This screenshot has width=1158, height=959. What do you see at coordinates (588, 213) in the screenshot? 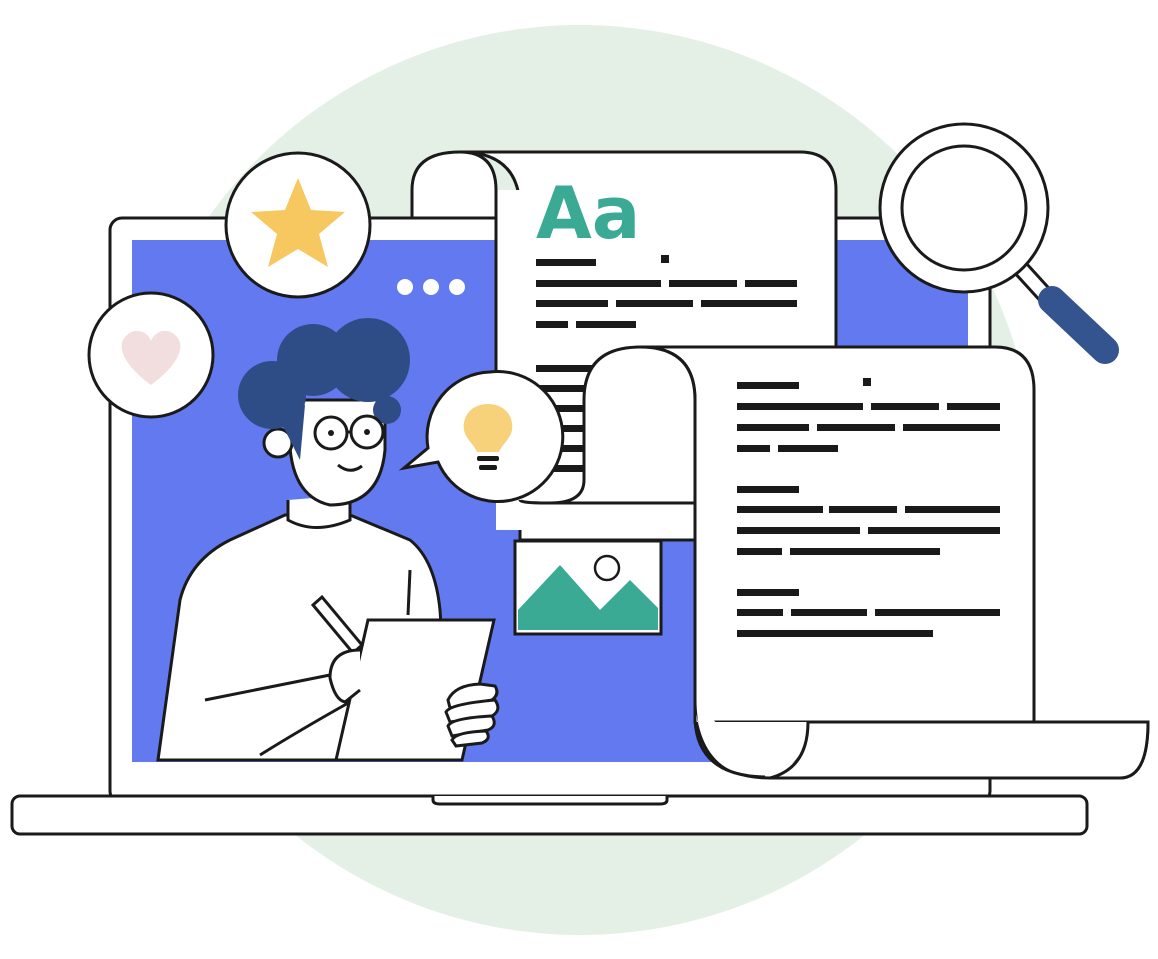
I see `typography-heading: Aa` at bounding box center [588, 213].